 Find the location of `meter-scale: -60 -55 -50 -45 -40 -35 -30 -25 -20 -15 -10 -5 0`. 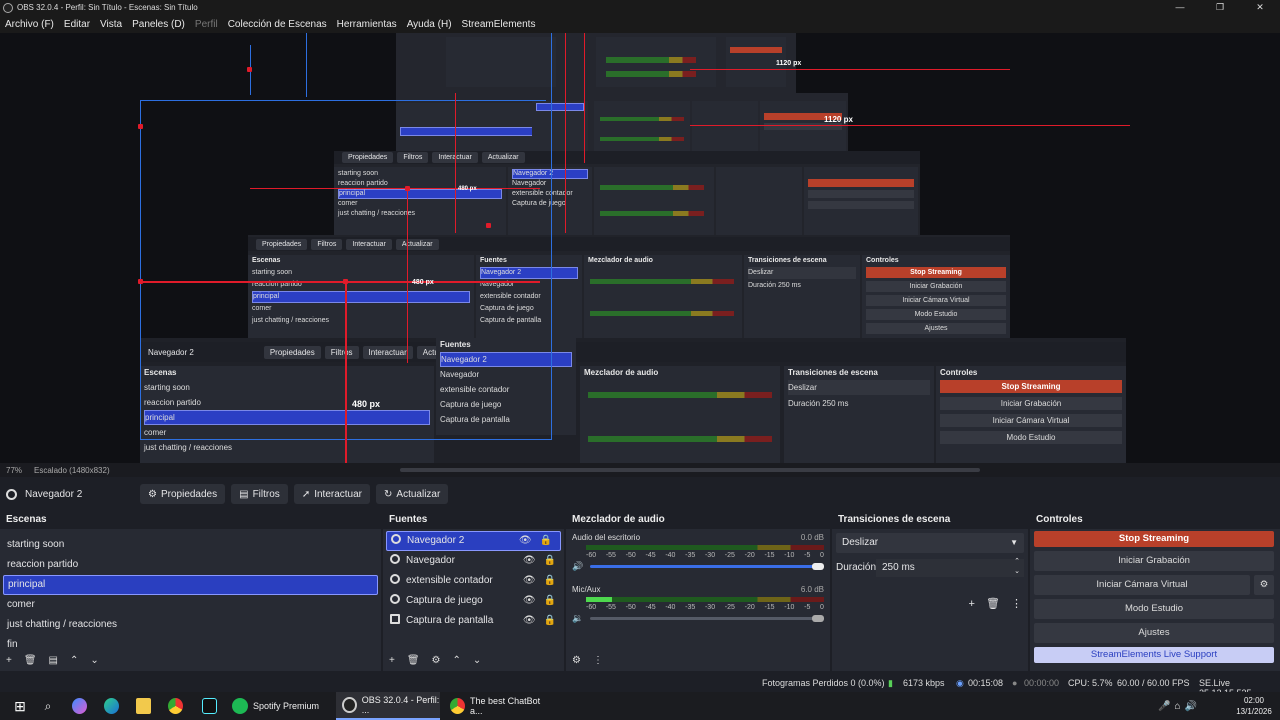

meter-scale: -60 -55 -50 -45 -40 -35 -30 -25 -20 -15 -10 -5 0 is located at coordinates (705, 607).